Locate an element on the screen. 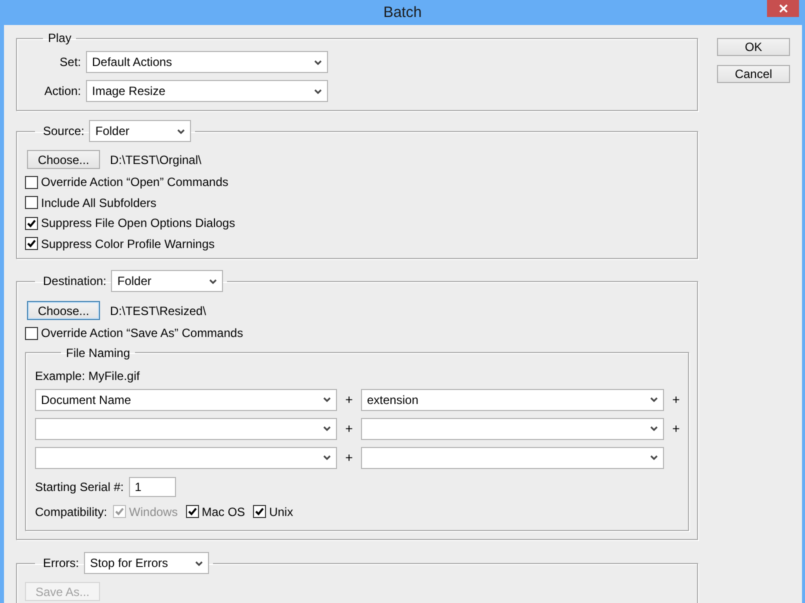 Image resolution: width=805 pixels, height=603 pixels. field-label: Action: is located at coordinates (62, 91).